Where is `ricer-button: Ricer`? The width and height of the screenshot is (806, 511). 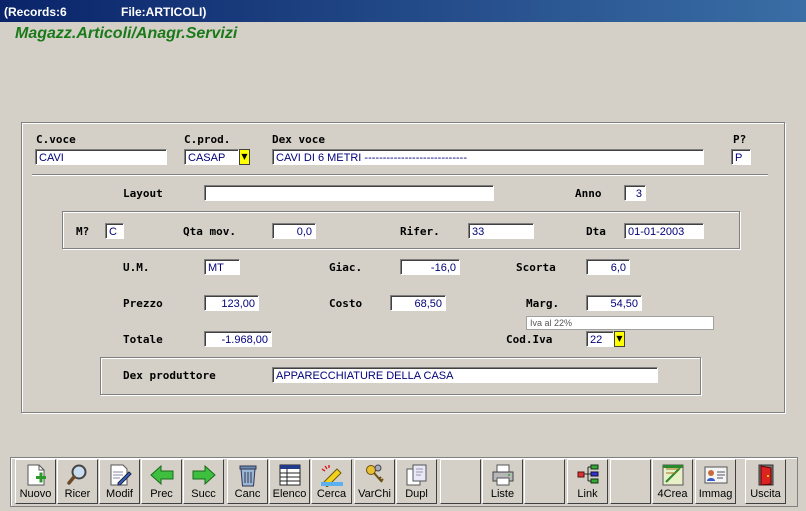
ricer-button: Ricer is located at coordinates (77, 481).